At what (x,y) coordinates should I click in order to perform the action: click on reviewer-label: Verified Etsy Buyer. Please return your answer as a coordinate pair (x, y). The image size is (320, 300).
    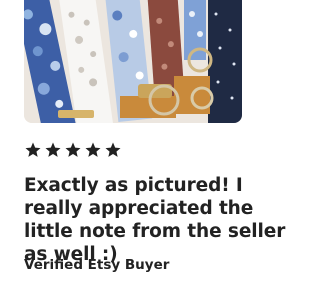
    Looking at the image, I should click on (97, 265).